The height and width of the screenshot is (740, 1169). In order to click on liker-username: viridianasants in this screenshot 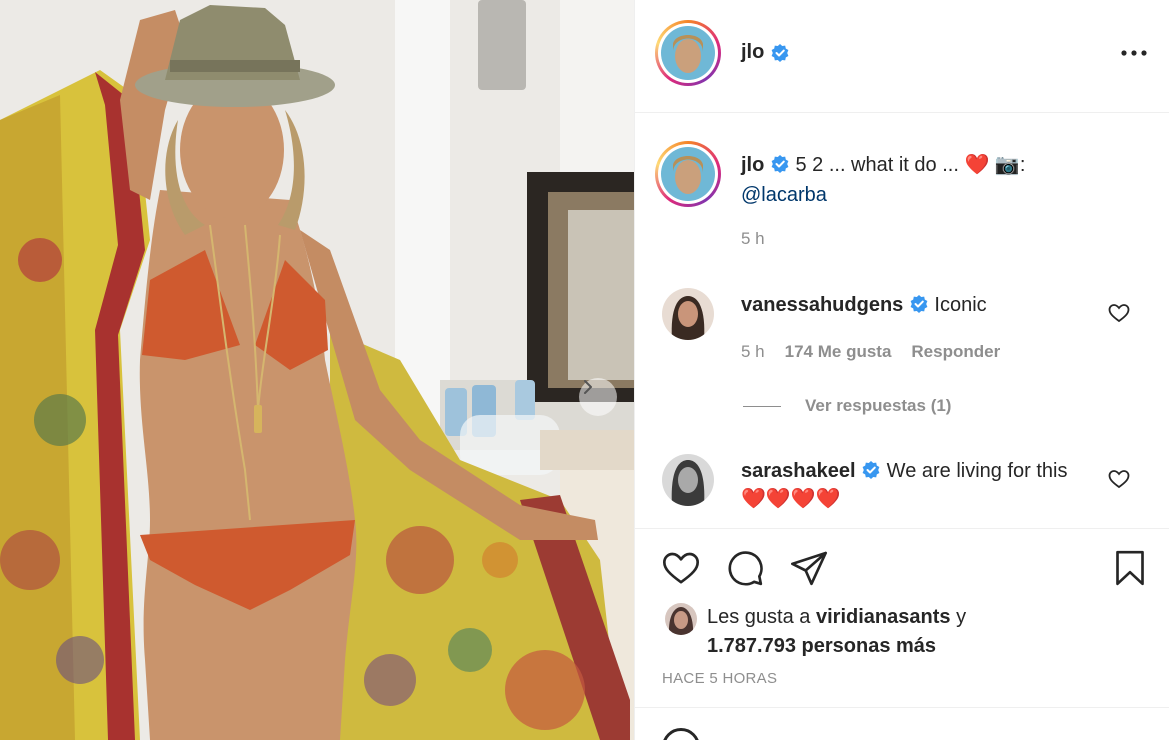, I will do `click(883, 617)`.